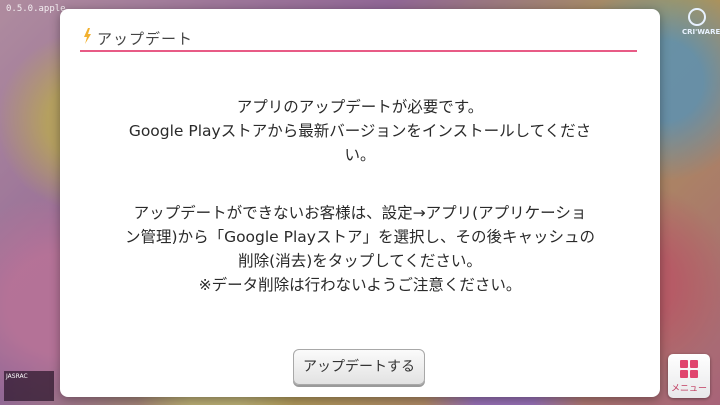  What do you see at coordinates (17, 376) in the screenshot?
I see `left-strip-label: JASRAC` at bounding box center [17, 376].